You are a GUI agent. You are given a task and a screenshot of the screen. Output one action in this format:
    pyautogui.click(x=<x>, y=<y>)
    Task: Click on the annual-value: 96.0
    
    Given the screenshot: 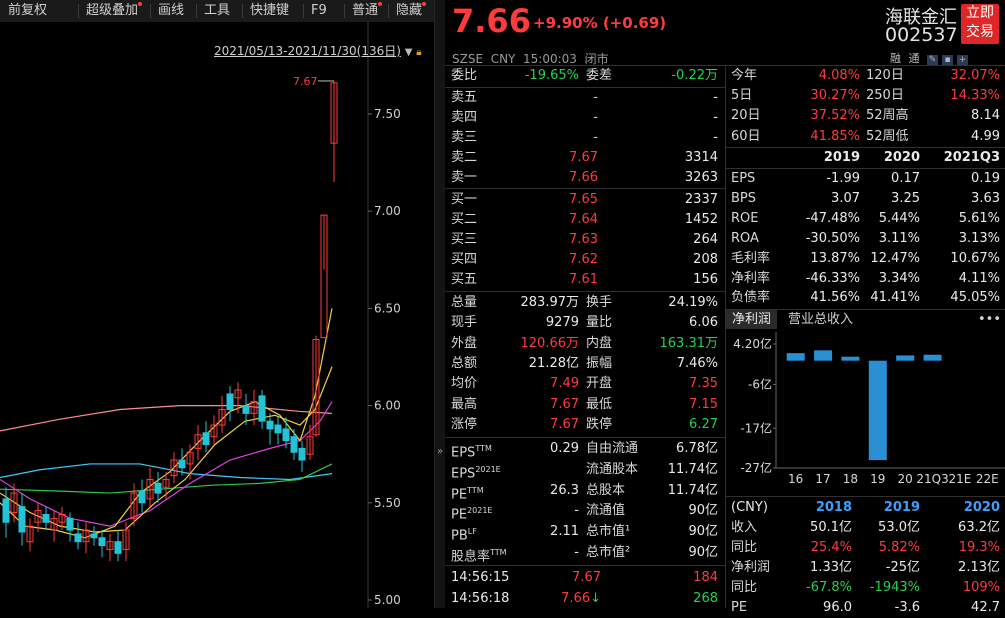 What is the action you would take?
    pyautogui.click(x=837, y=607)
    